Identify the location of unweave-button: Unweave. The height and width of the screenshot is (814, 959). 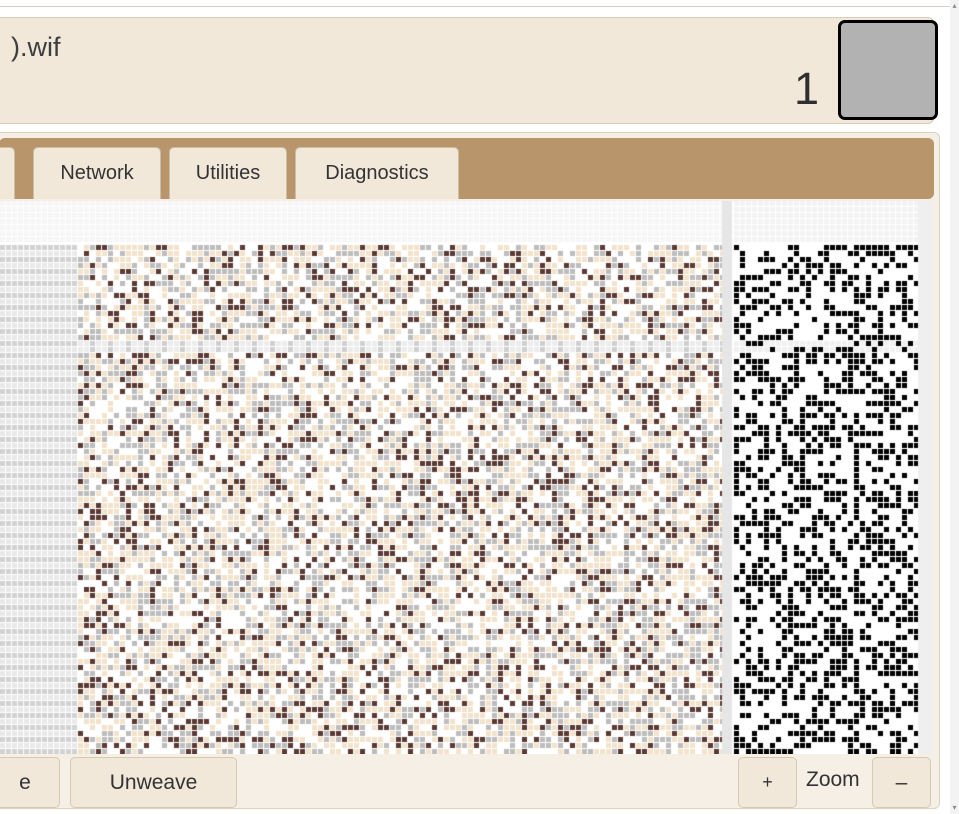
(153, 782).